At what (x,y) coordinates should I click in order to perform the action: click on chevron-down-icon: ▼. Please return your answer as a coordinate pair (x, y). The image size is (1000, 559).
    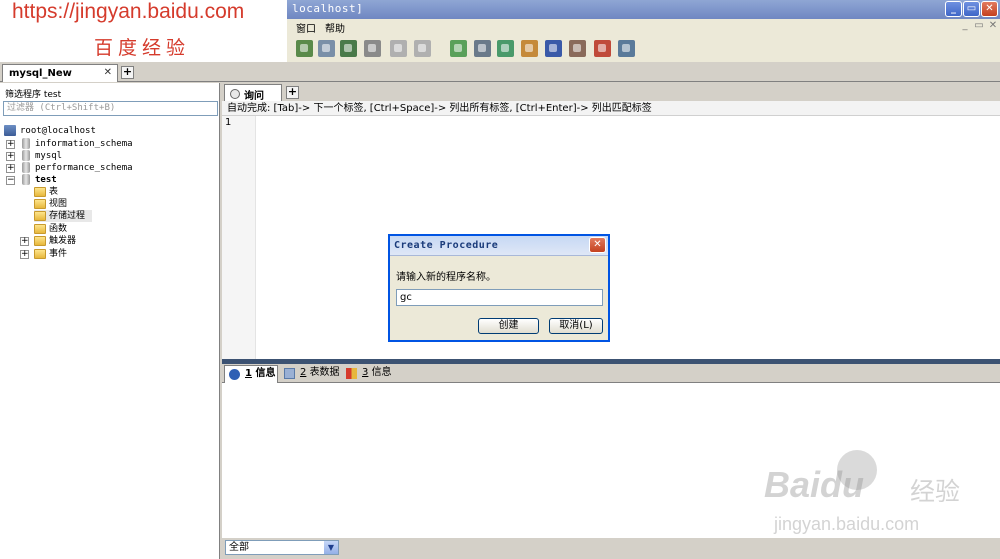
    Looking at the image, I should click on (331, 547).